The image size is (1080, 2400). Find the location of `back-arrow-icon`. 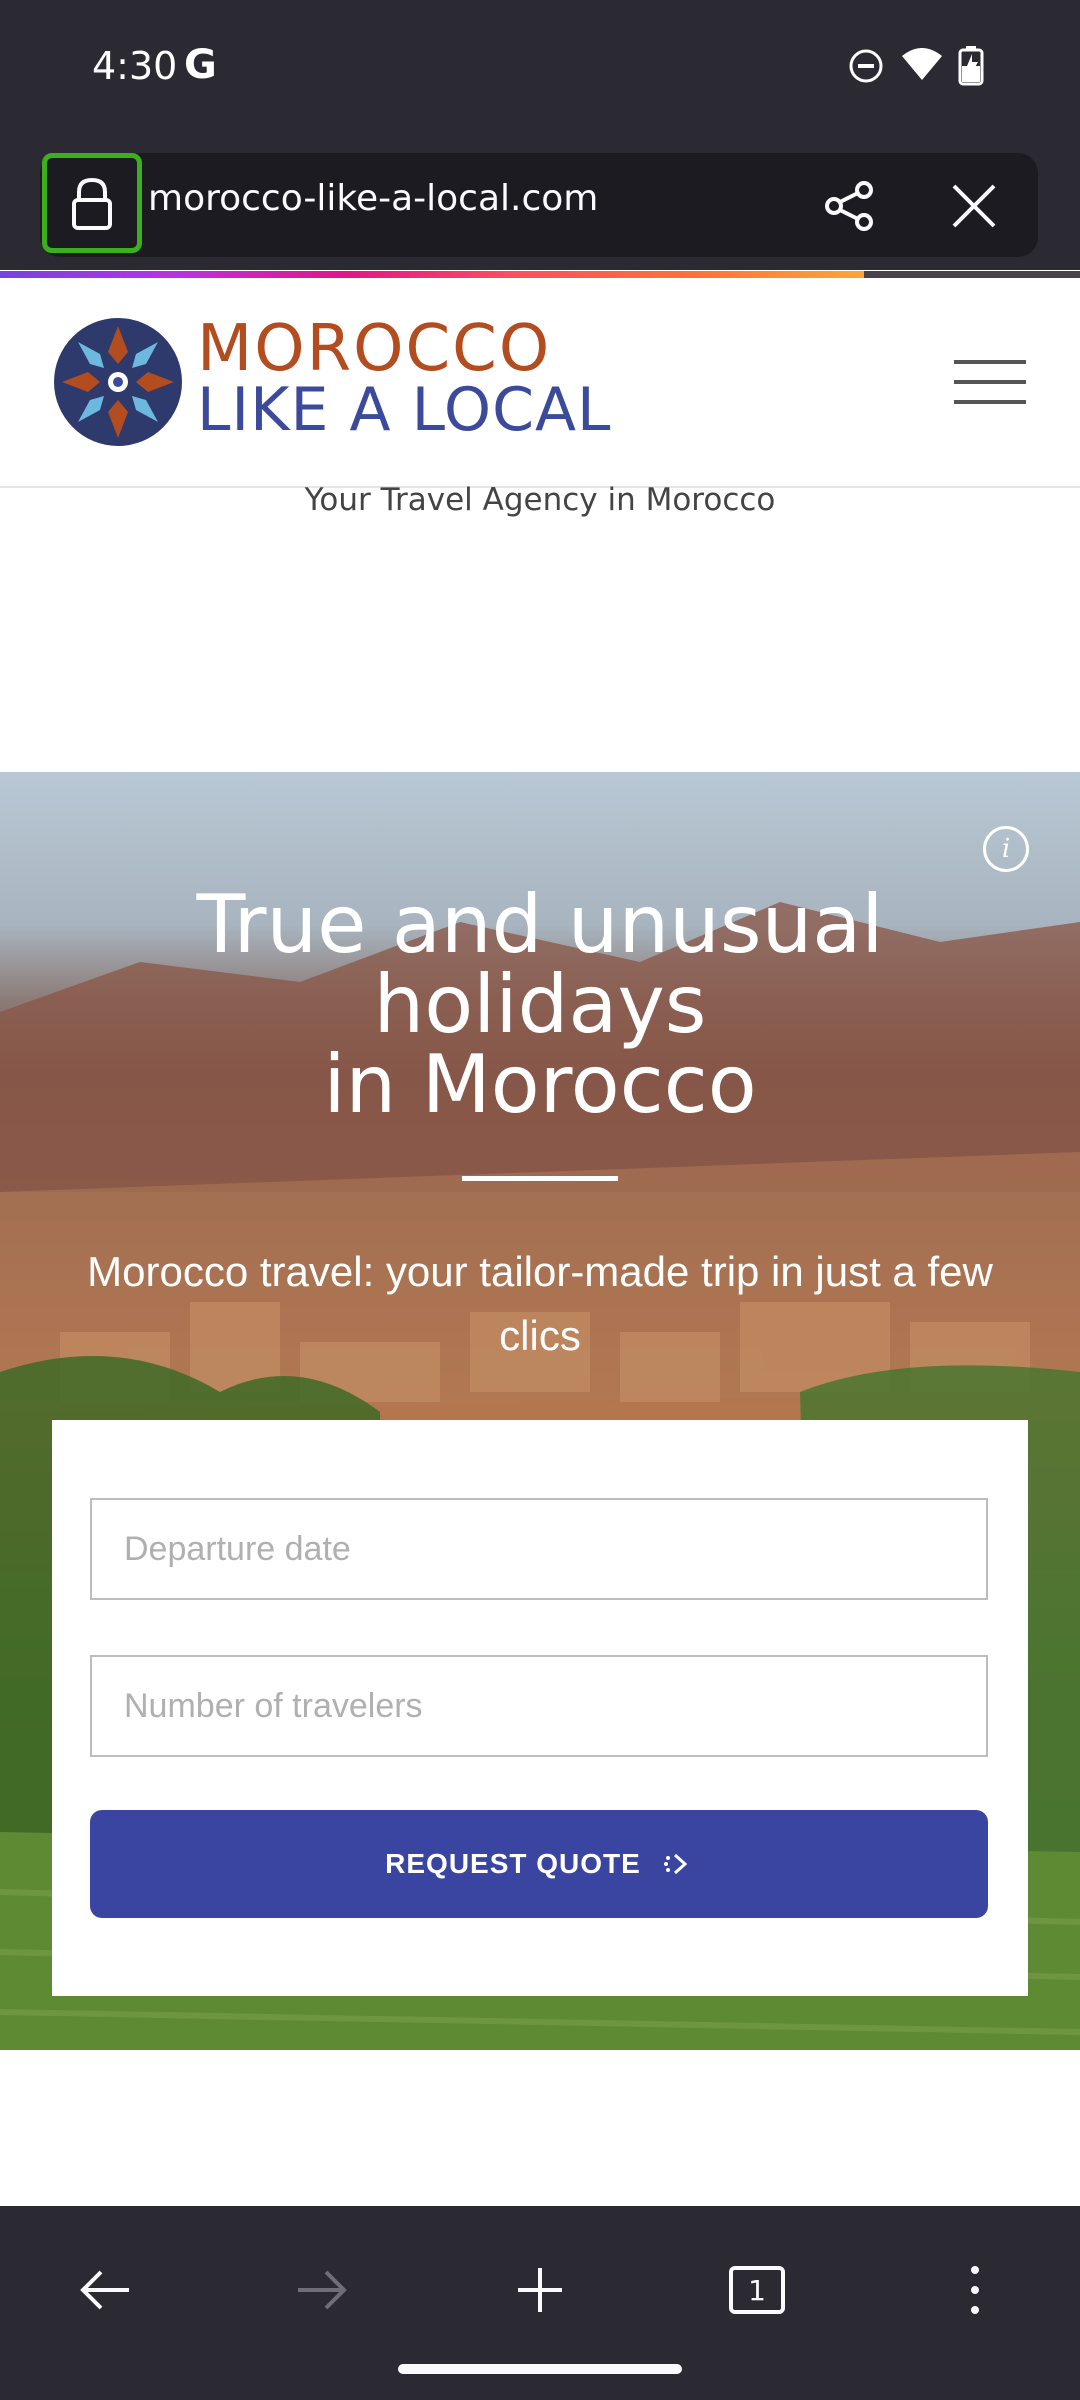

back-arrow-icon is located at coordinates (104, 2290).